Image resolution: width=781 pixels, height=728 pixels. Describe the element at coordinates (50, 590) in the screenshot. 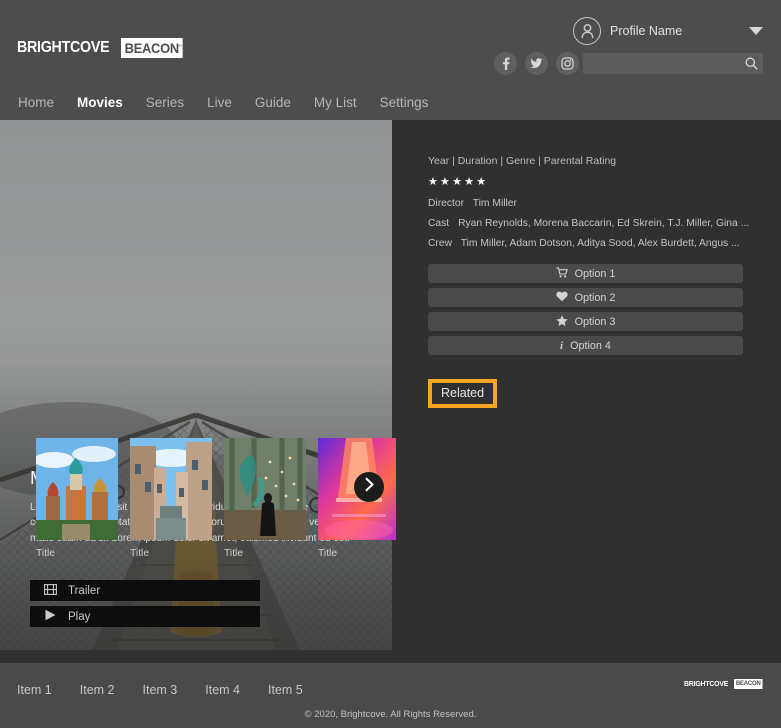

I see `film-strip-icon` at that location.